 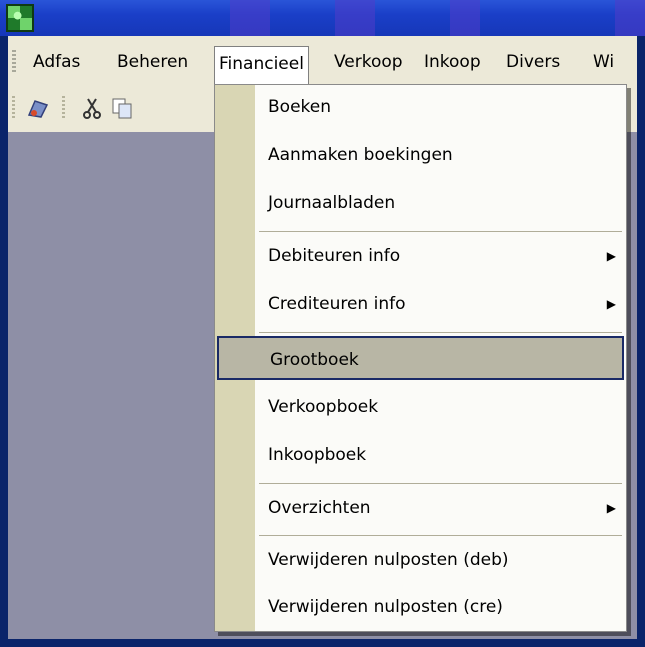 I want to click on menu-adfas: Adfas, so click(x=56, y=62).